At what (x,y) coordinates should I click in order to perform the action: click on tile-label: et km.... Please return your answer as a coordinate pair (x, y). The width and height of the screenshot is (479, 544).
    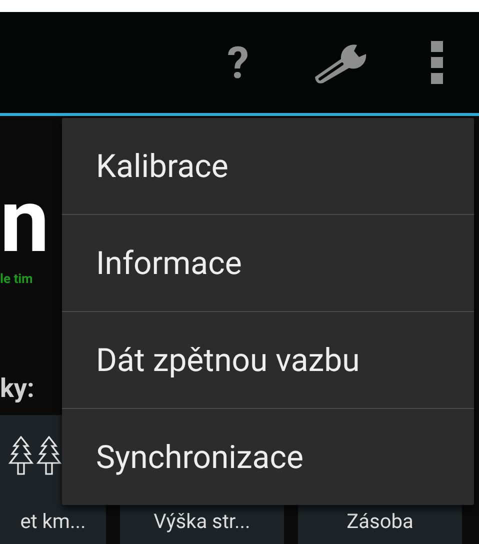
    Looking at the image, I should click on (53, 521).